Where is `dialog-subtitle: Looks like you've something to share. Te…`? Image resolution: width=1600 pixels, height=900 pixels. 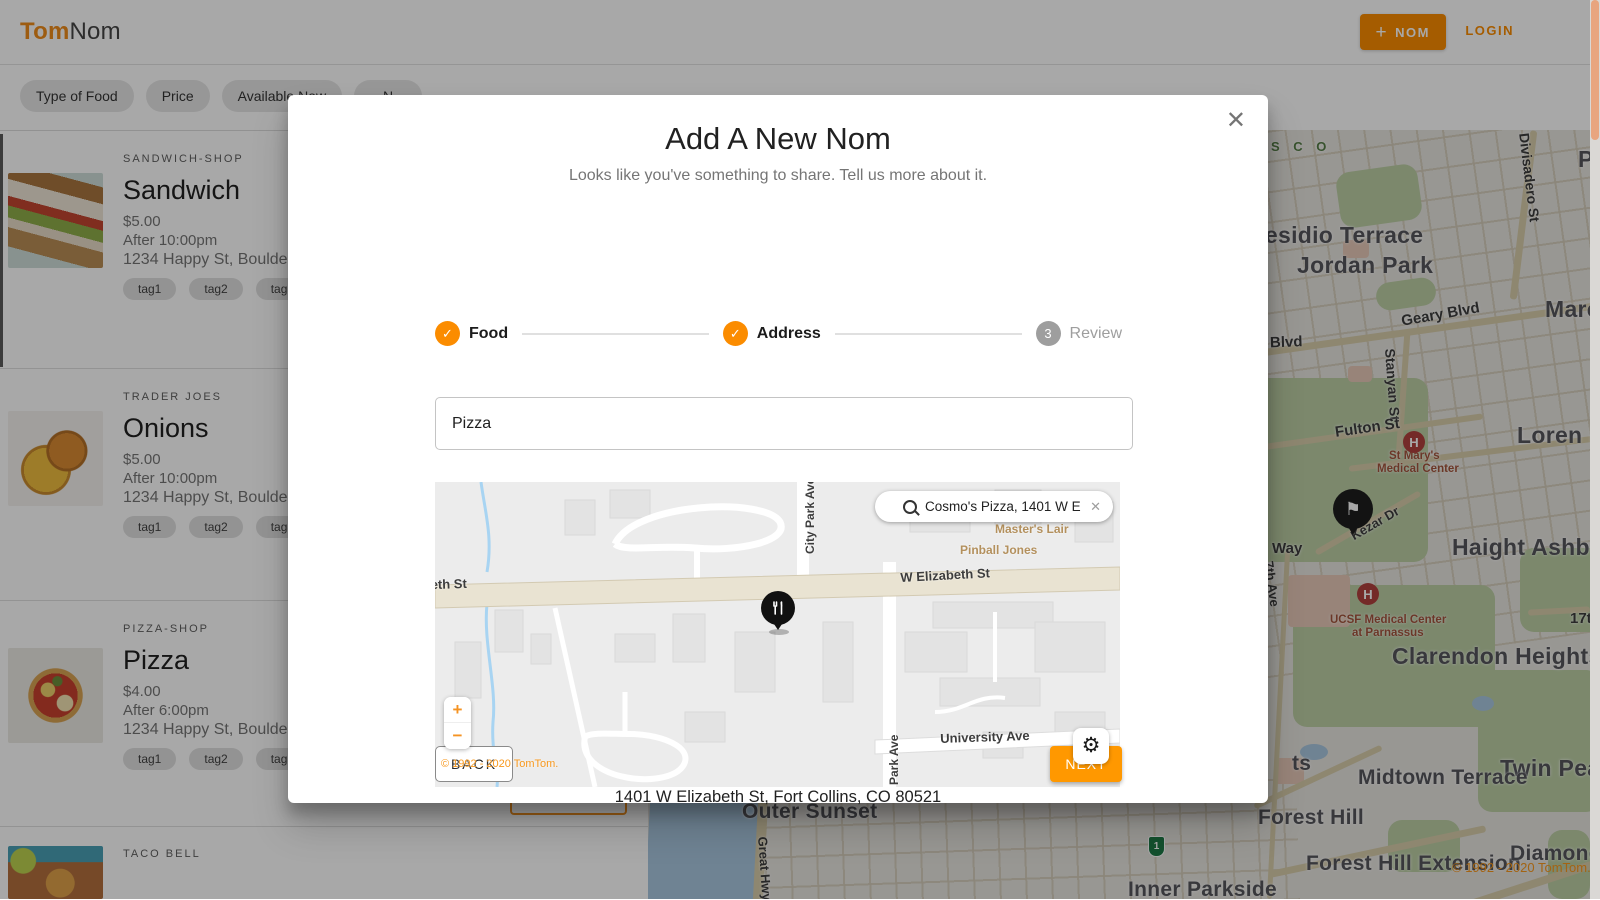 dialog-subtitle: Looks like you've something to share. Te… is located at coordinates (778, 175).